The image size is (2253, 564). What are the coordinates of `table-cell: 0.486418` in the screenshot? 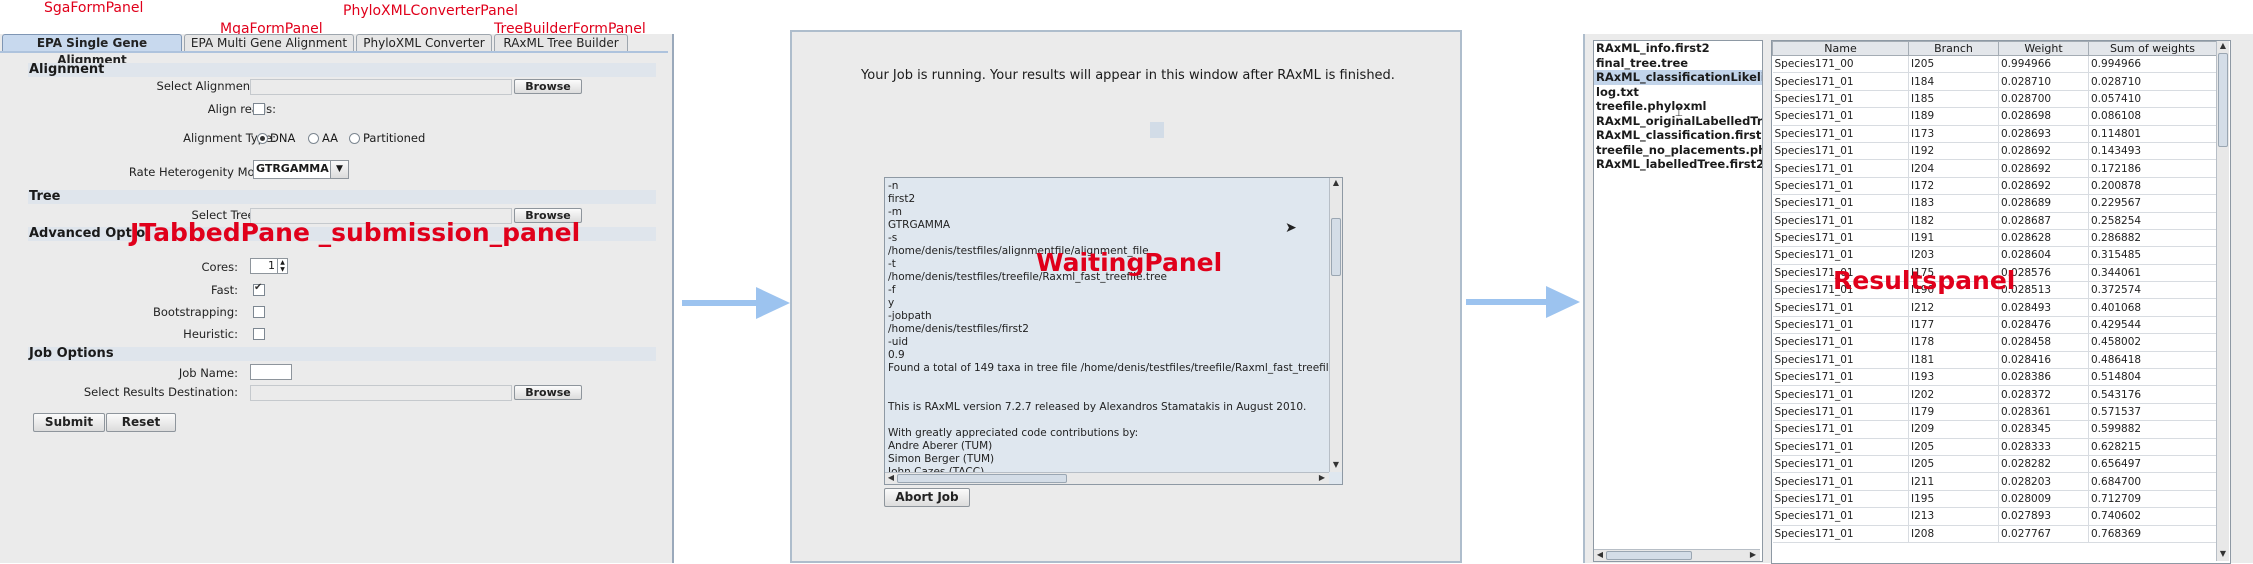 It's located at (2152, 360).